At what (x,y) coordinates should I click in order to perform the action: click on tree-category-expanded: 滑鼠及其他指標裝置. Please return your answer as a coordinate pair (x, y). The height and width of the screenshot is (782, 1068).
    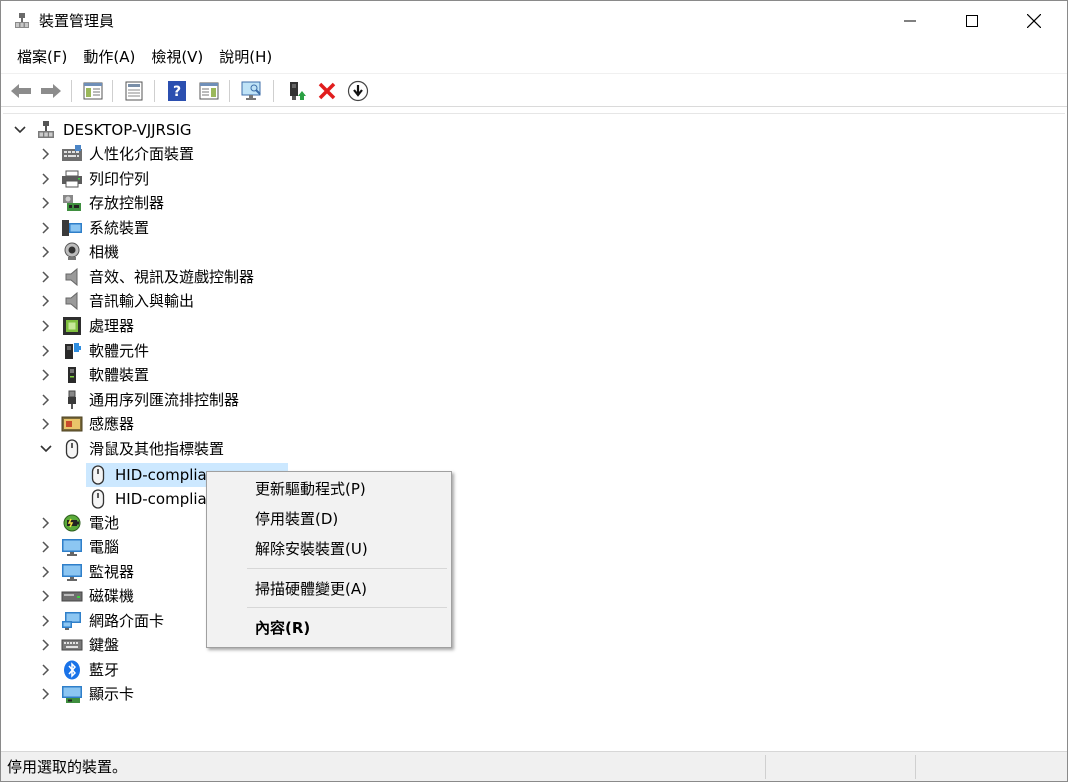
    Looking at the image, I should click on (131, 449).